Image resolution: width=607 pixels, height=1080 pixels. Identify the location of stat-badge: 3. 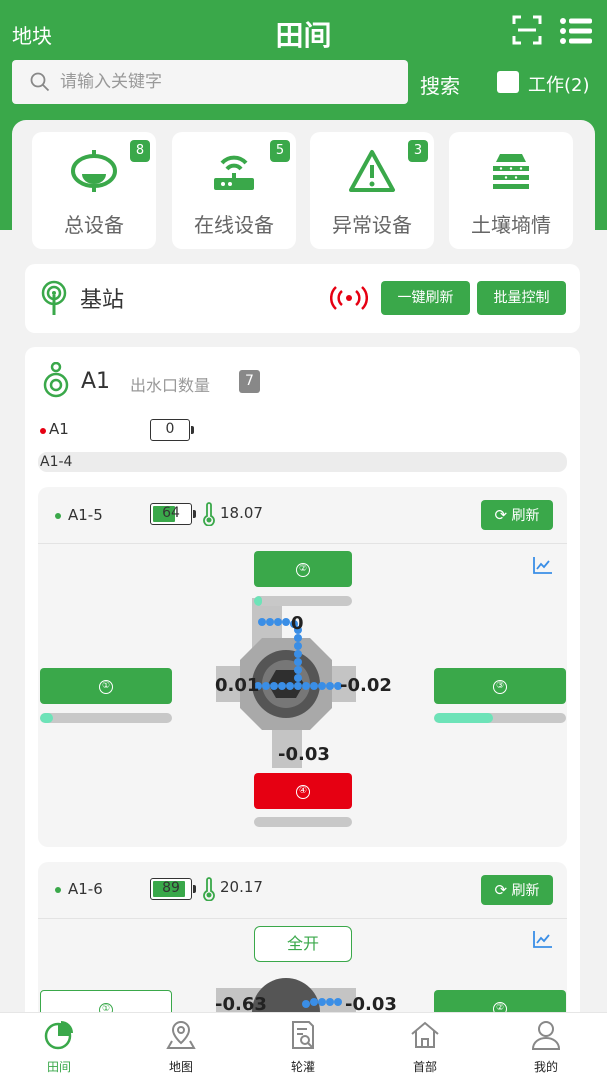
(418, 151).